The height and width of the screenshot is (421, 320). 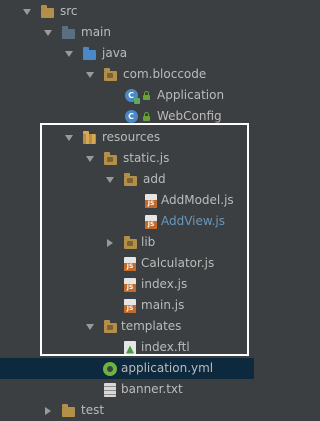 What do you see at coordinates (163, 305) in the screenshot?
I see `tree-item-label: main.js` at bounding box center [163, 305].